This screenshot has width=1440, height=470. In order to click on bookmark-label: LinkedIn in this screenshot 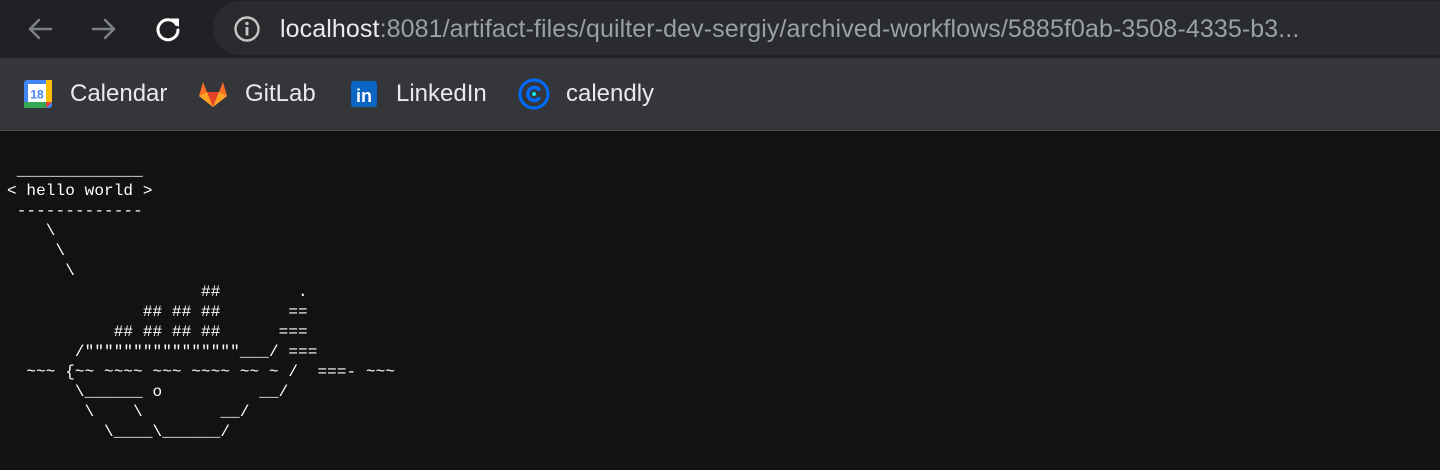, I will do `click(441, 93)`.